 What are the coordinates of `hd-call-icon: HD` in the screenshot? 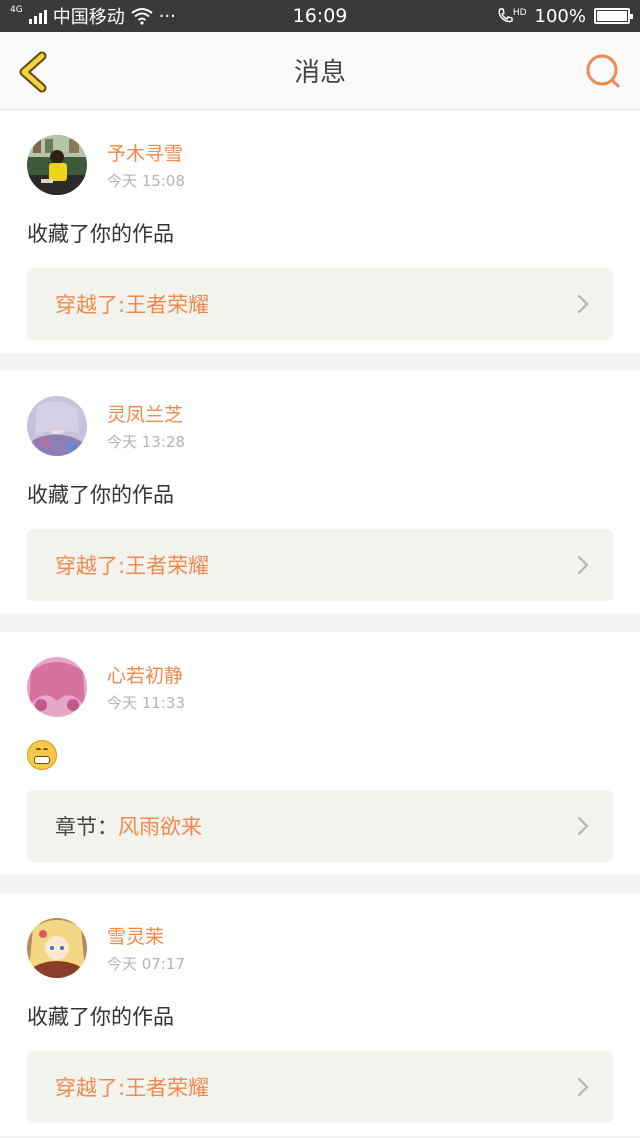 It's located at (512, 16).